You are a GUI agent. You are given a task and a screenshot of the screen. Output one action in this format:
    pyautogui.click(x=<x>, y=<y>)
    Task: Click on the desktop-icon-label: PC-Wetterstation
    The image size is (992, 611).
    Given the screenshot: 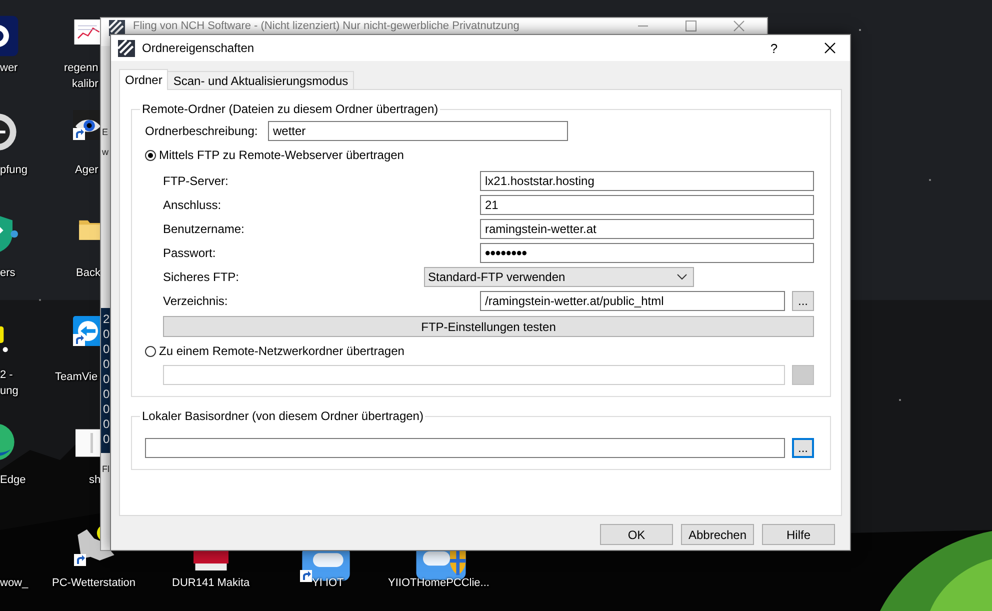 What is the action you would take?
    pyautogui.click(x=94, y=583)
    